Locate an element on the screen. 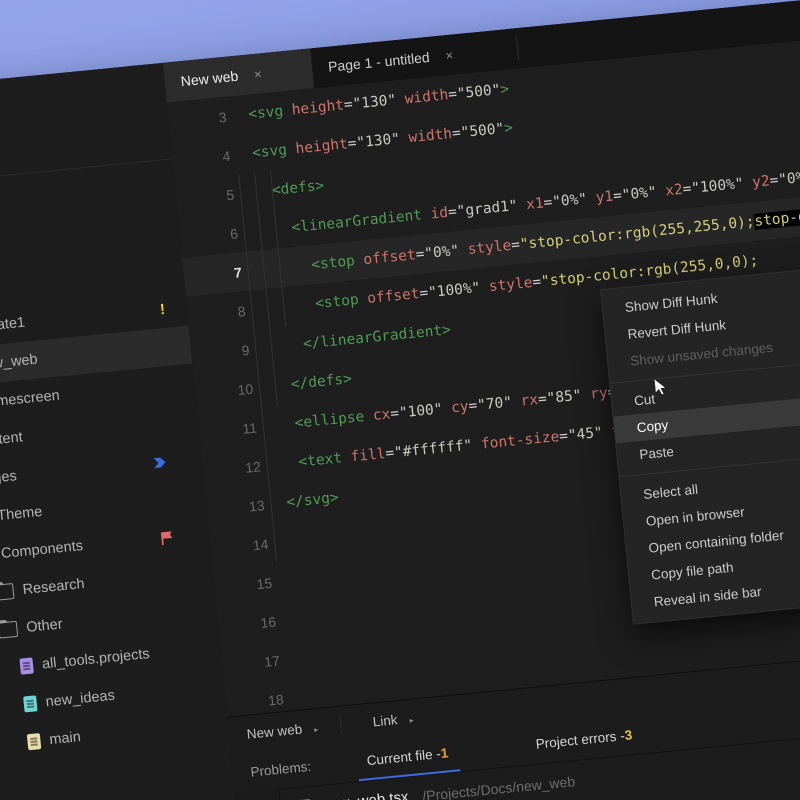  problem-file-path: /Projects/Docs/new_web is located at coordinates (498, 786).